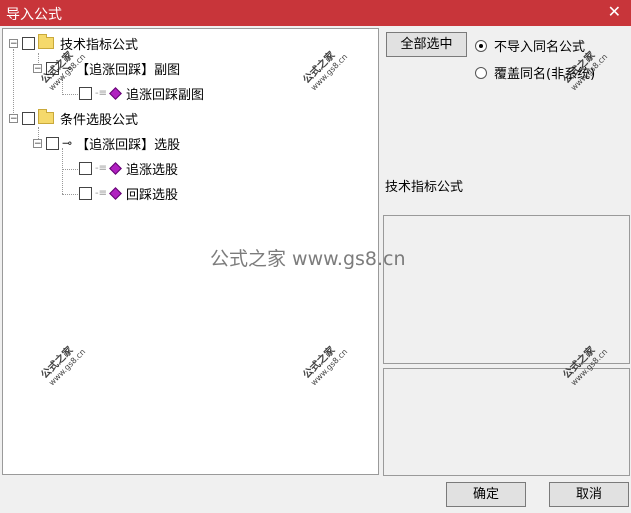 The width and height of the screenshot is (631, 513). I want to click on tree-node-chase-pullback-subchart: -≡ 追涨回踩副图, so click(142, 93).